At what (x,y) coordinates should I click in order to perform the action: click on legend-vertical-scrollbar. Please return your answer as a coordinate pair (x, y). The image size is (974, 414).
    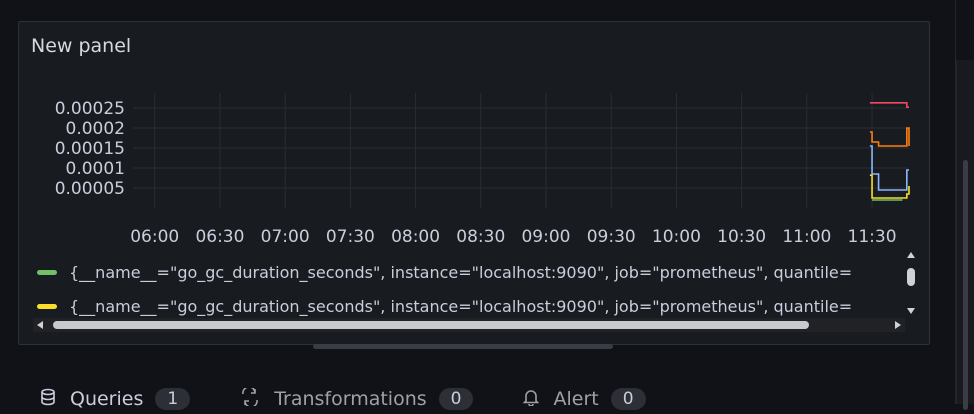
    Looking at the image, I should click on (911, 283).